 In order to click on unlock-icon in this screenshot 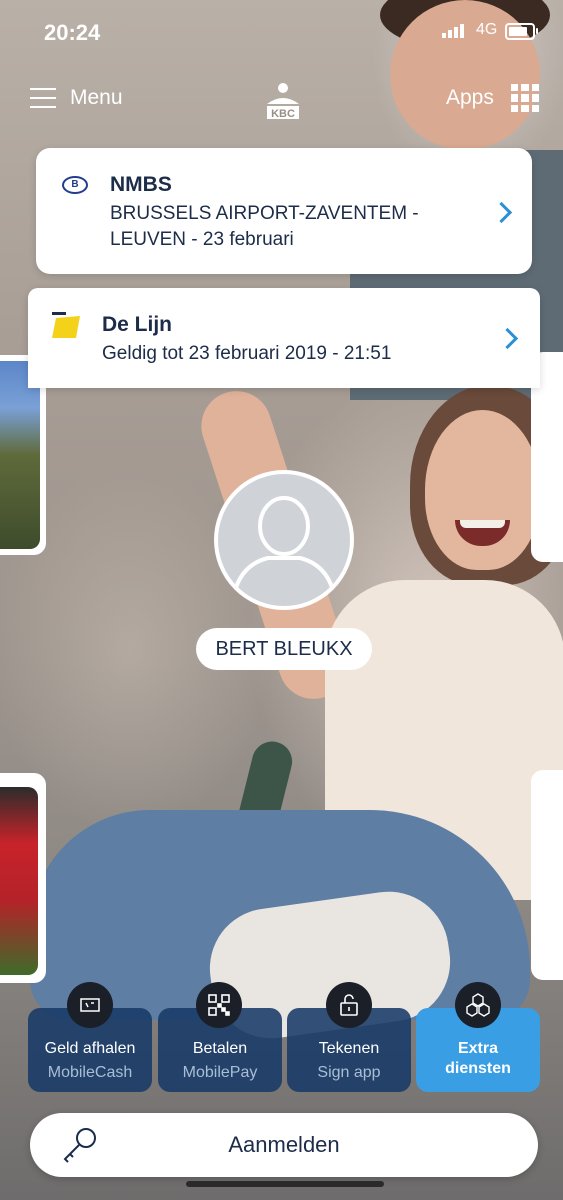, I will do `click(349, 1005)`.